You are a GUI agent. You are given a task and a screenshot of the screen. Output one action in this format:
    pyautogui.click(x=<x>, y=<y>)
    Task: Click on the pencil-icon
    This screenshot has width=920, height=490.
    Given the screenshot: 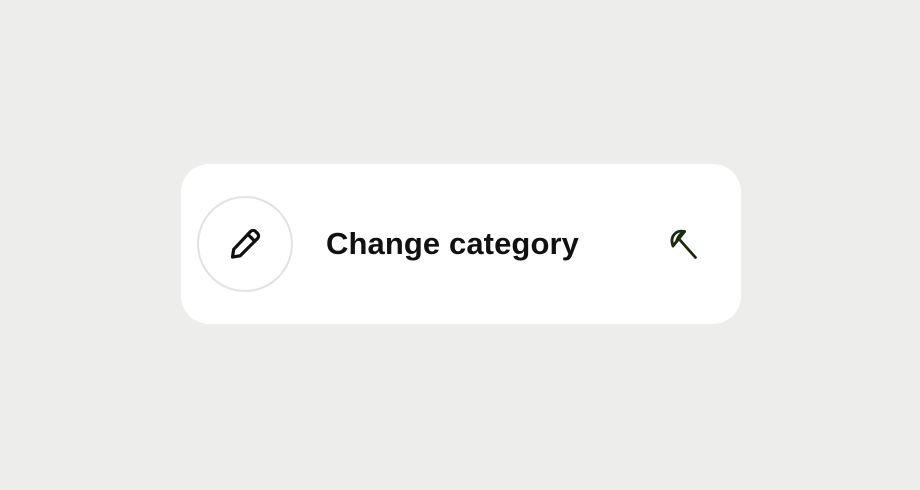 What is the action you would take?
    pyautogui.click(x=245, y=244)
    